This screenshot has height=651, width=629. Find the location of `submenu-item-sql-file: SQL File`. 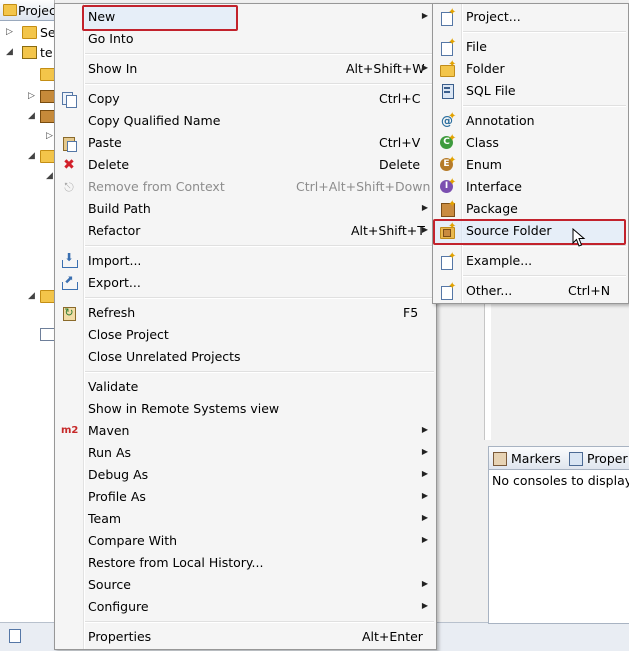

submenu-item-sql-file: SQL File is located at coordinates (530, 91).